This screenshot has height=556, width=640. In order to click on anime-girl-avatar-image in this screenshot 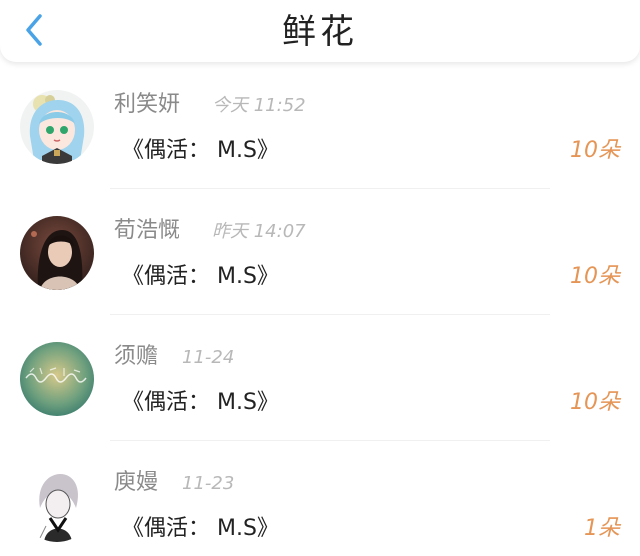, I will do `click(57, 127)`.